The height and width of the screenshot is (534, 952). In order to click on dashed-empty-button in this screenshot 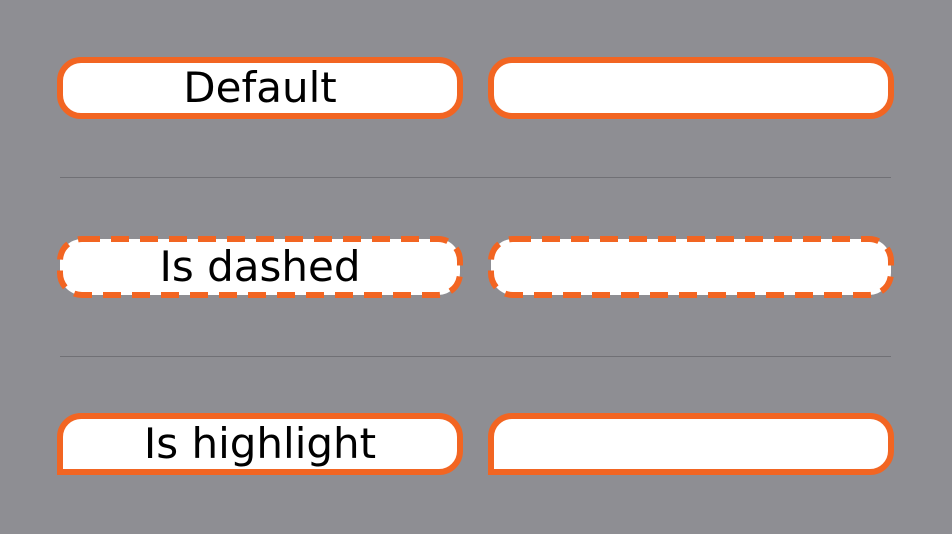, I will do `click(691, 267)`.